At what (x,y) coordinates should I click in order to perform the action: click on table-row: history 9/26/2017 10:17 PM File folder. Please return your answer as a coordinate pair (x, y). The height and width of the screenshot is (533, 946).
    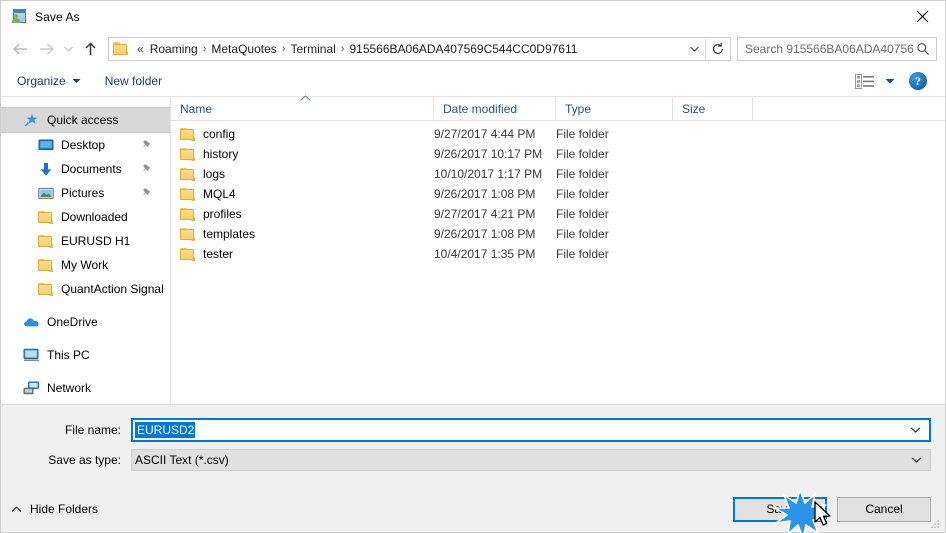
    Looking at the image, I should click on (558, 154).